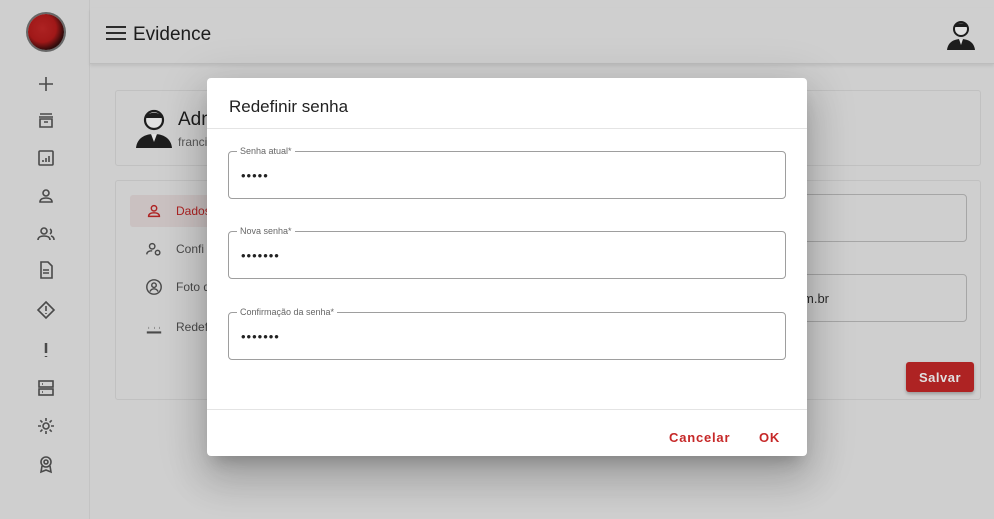  I want to click on new-password-input: •••••••, so click(501, 255).